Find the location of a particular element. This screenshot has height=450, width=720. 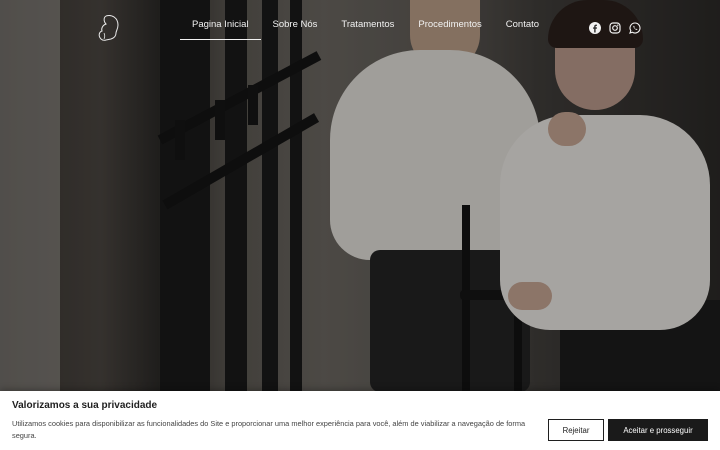

nav-item-pagina-inicial: Pagina Inicial is located at coordinates (220, 25).